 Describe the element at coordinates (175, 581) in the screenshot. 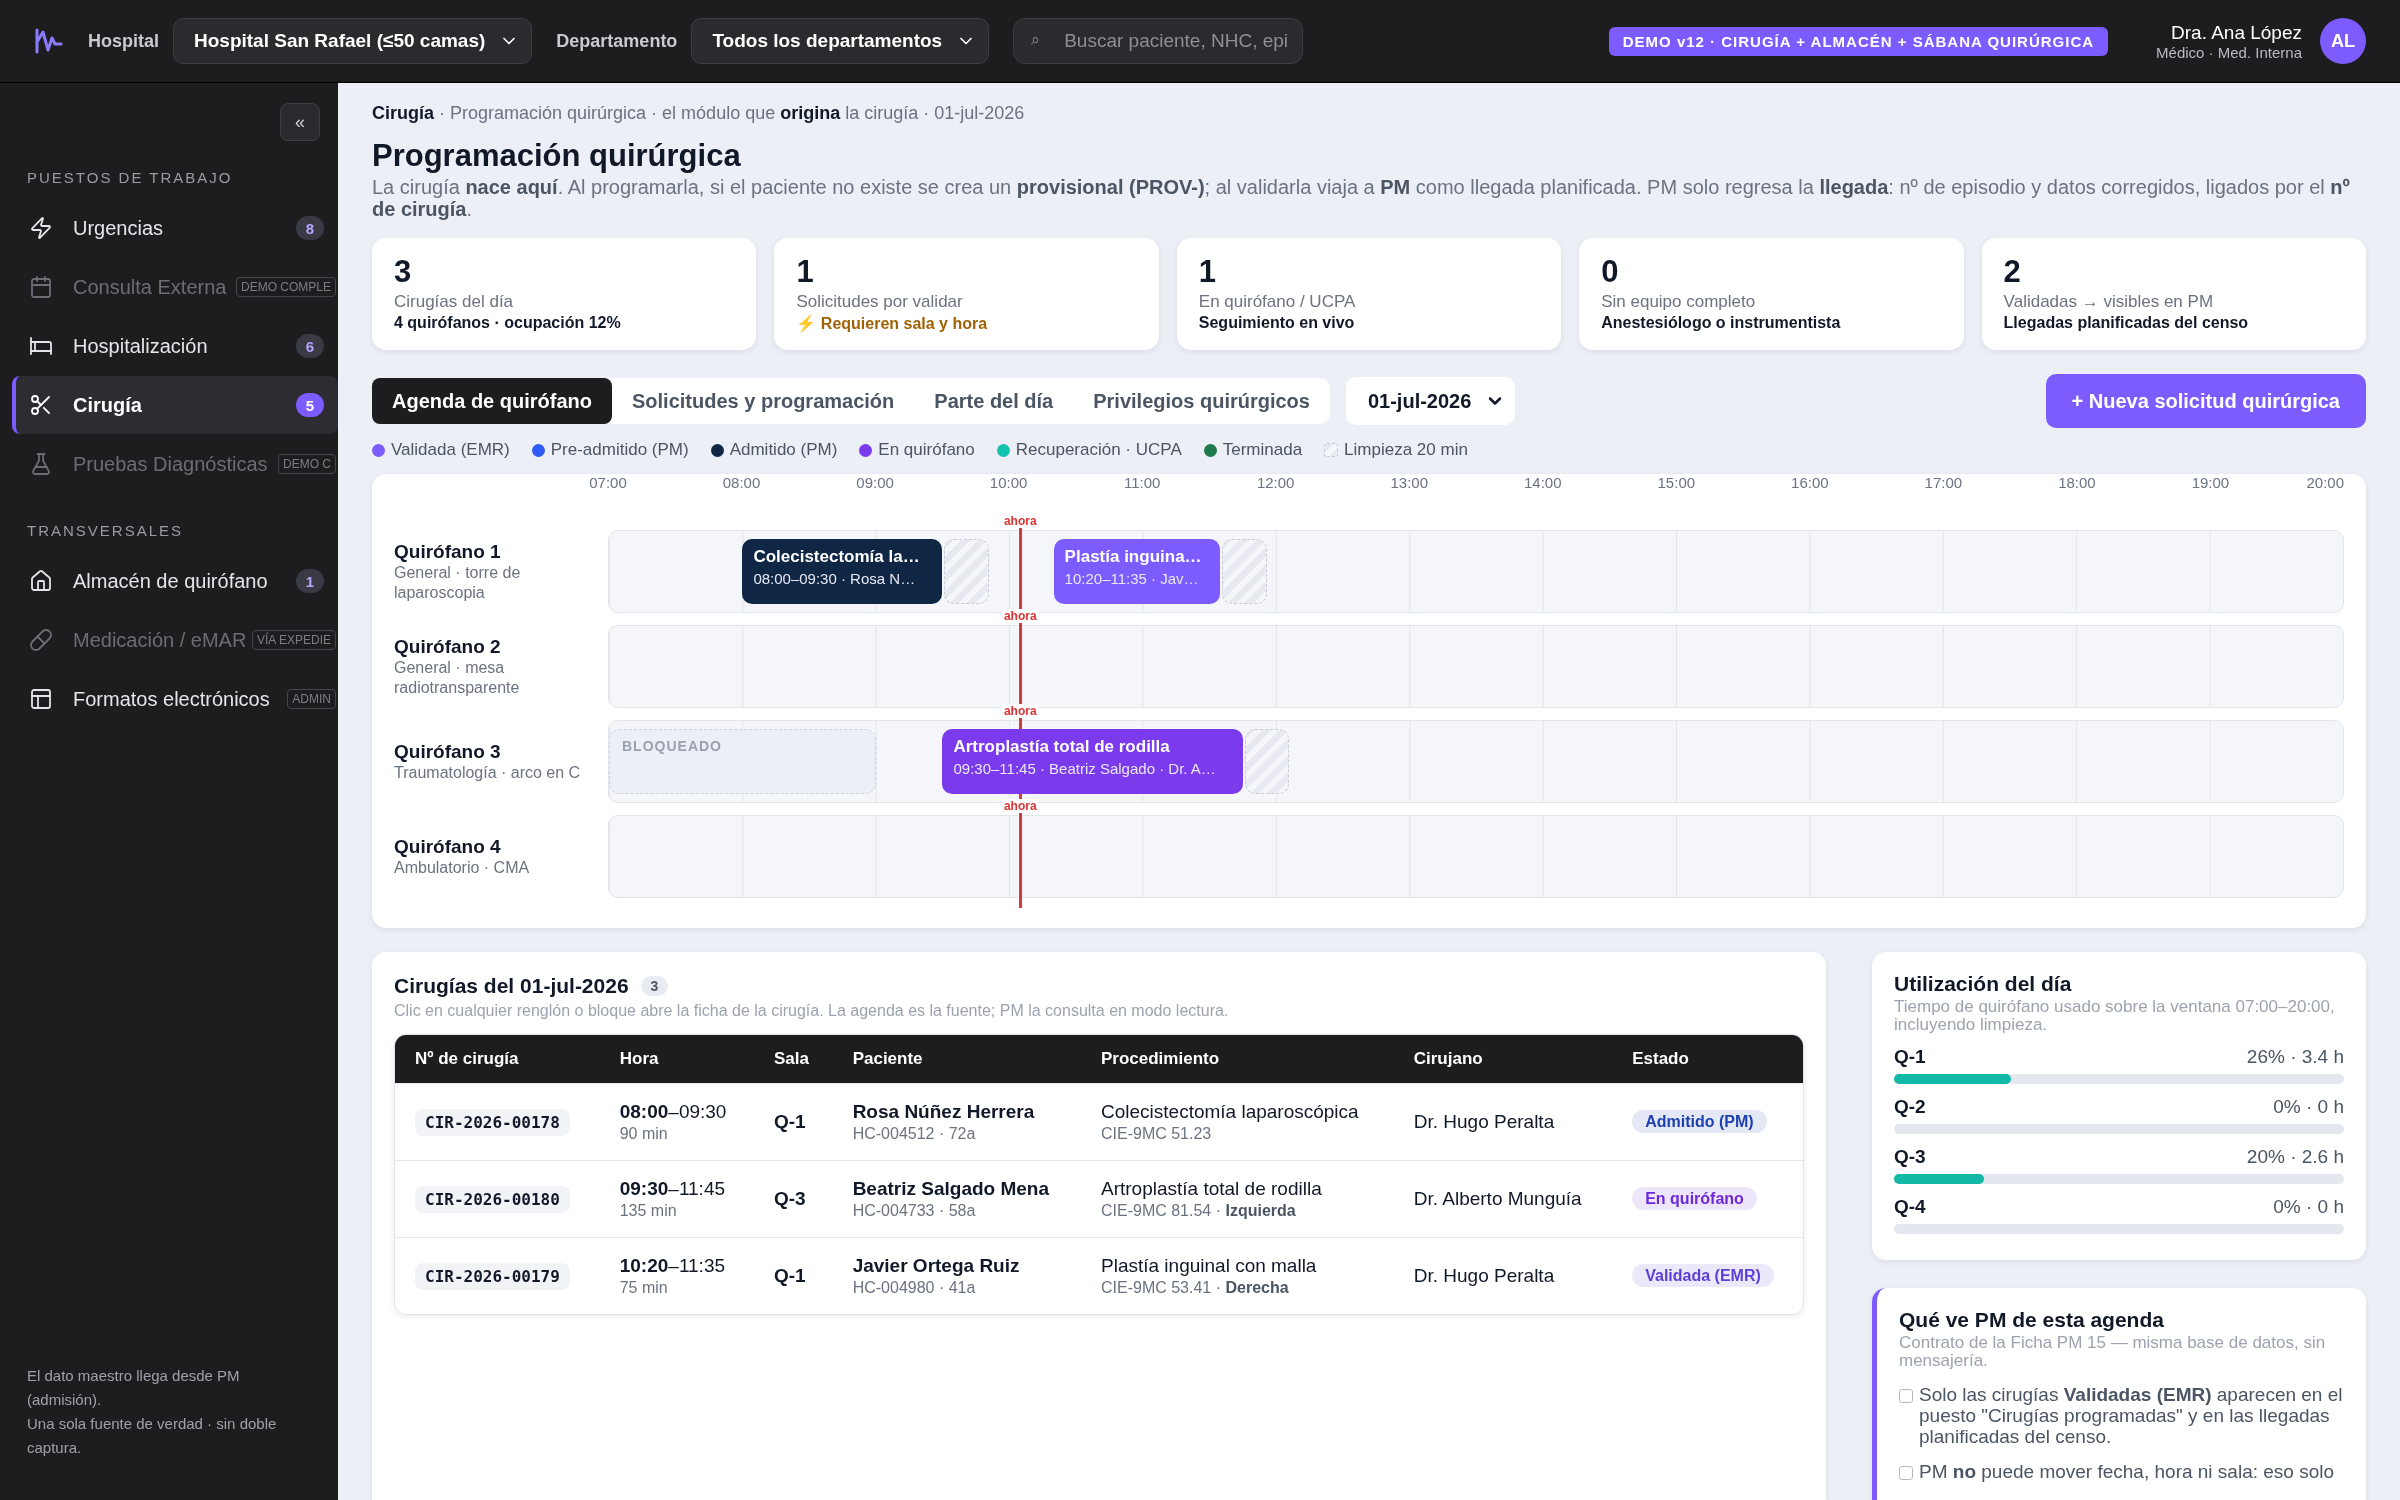

I see `sidebar-item: Almacén de quirófano 1` at that location.